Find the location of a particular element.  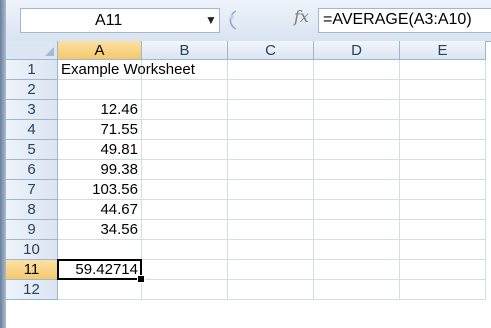

row-header-3: 3 is located at coordinates (32, 110).